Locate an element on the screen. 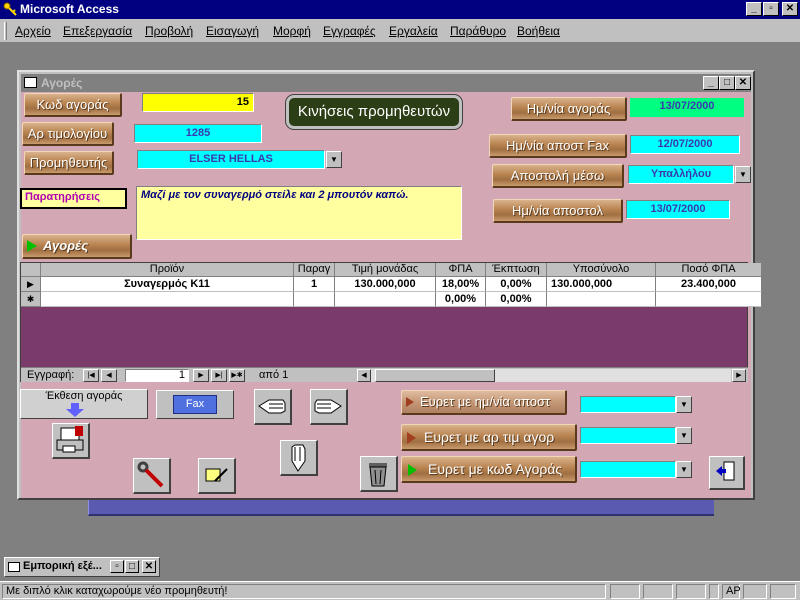 This screenshot has height=600, width=800. new-cell-product is located at coordinates (167, 299).